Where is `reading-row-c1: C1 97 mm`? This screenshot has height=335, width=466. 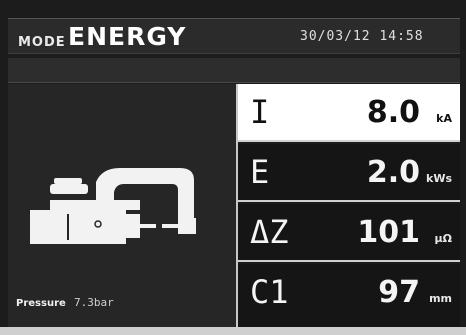
reading-row-c1: C1 97 mm is located at coordinates (349, 295).